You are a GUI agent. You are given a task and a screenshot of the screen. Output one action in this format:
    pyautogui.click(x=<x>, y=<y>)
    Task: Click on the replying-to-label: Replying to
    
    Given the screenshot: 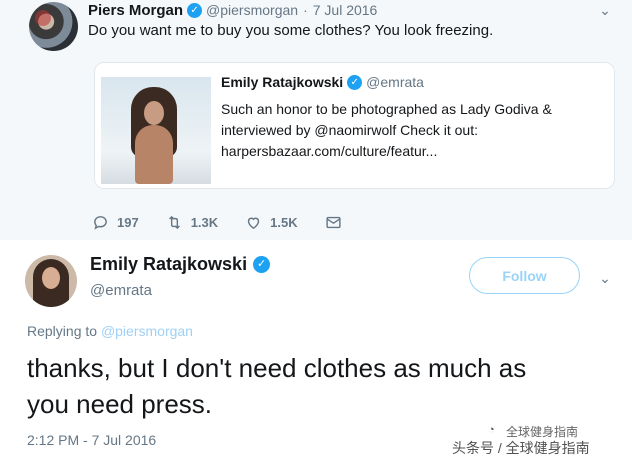 What is the action you would take?
    pyautogui.click(x=62, y=331)
    